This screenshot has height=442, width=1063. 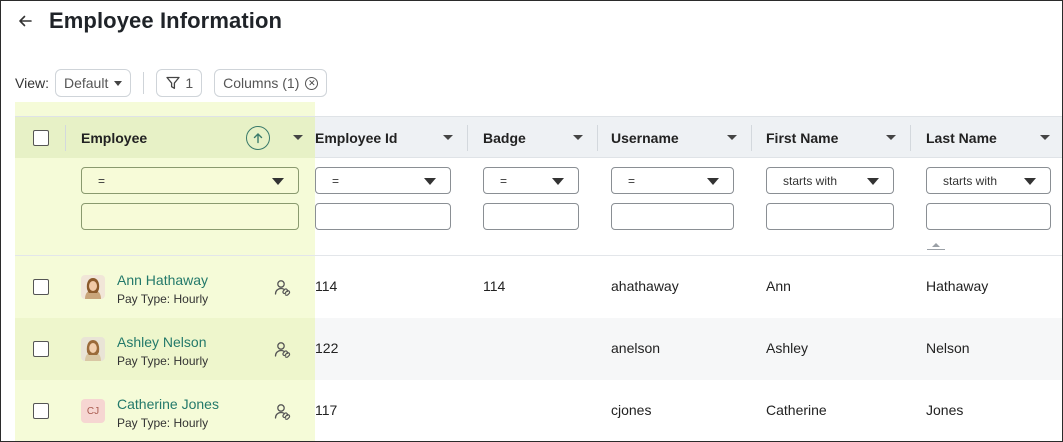 I want to click on column-header-first-name: First Name, so click(x=838, y=137).